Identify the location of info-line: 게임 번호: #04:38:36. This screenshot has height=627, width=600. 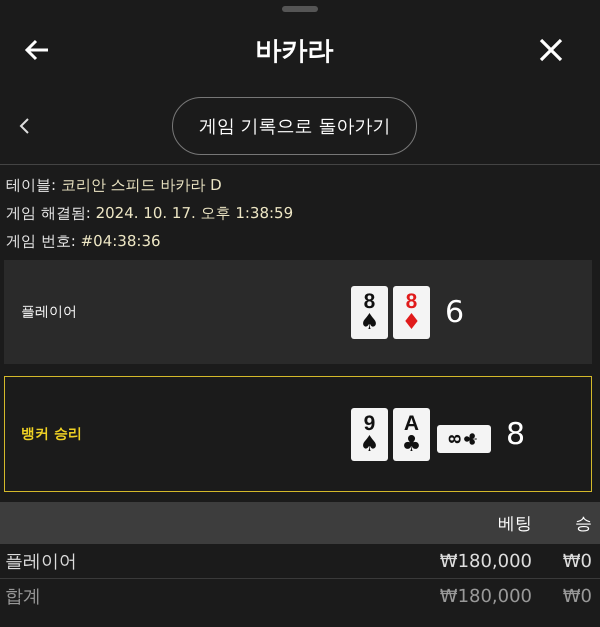
(84, 241).